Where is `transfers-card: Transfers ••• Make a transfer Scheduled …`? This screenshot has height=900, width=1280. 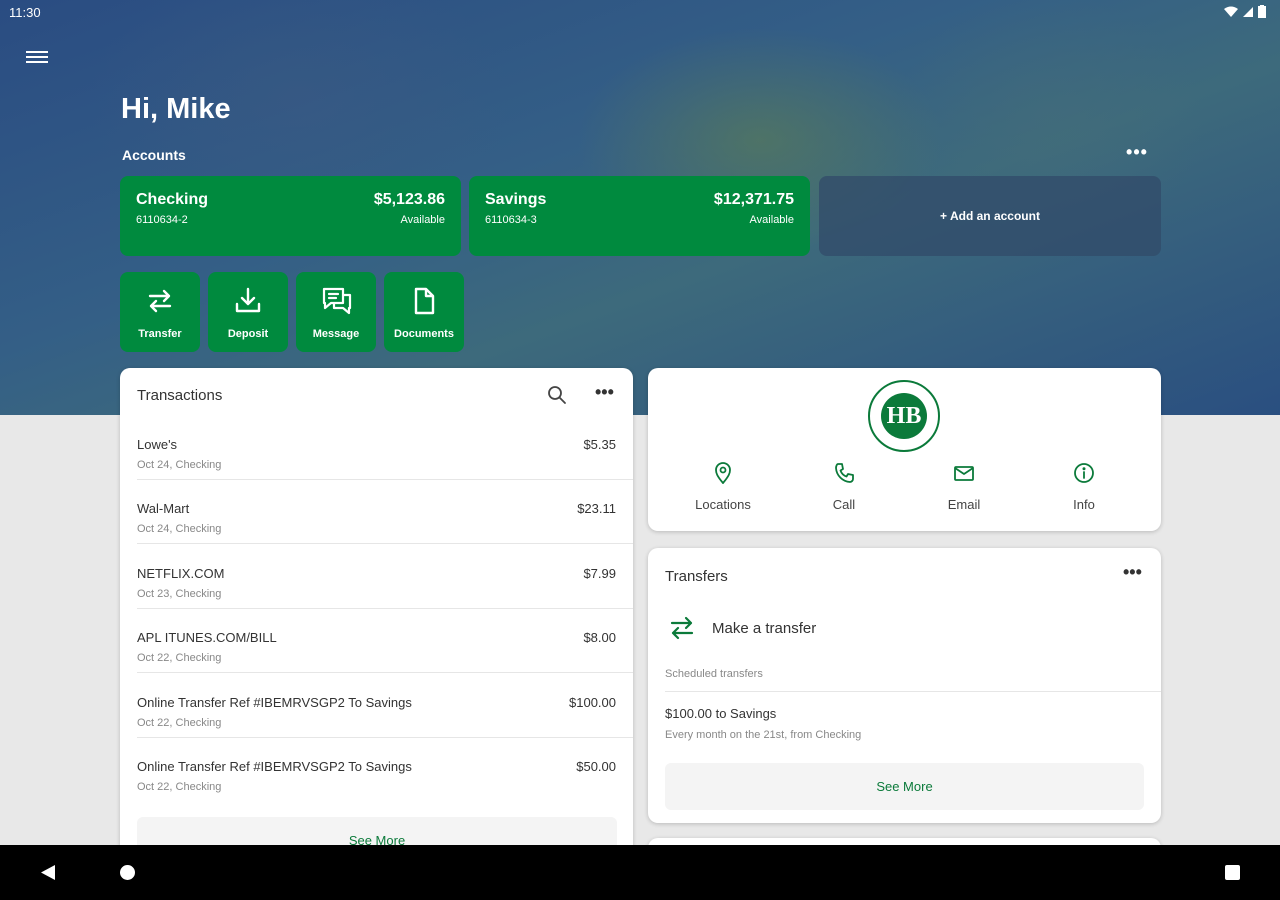
transfers-card: Transfers ••• Make a transfer Scheduled … is located at coordinates (904, 685).